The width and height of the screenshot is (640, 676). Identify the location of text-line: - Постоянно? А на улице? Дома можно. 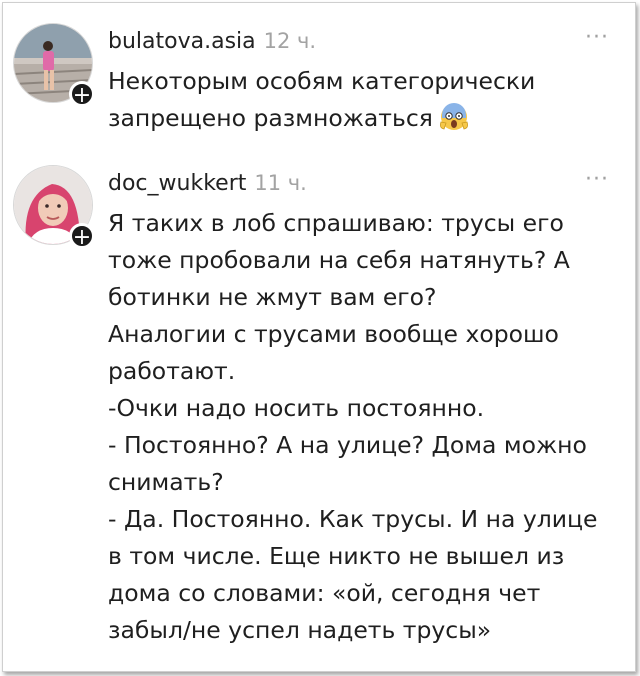
(347, 445).